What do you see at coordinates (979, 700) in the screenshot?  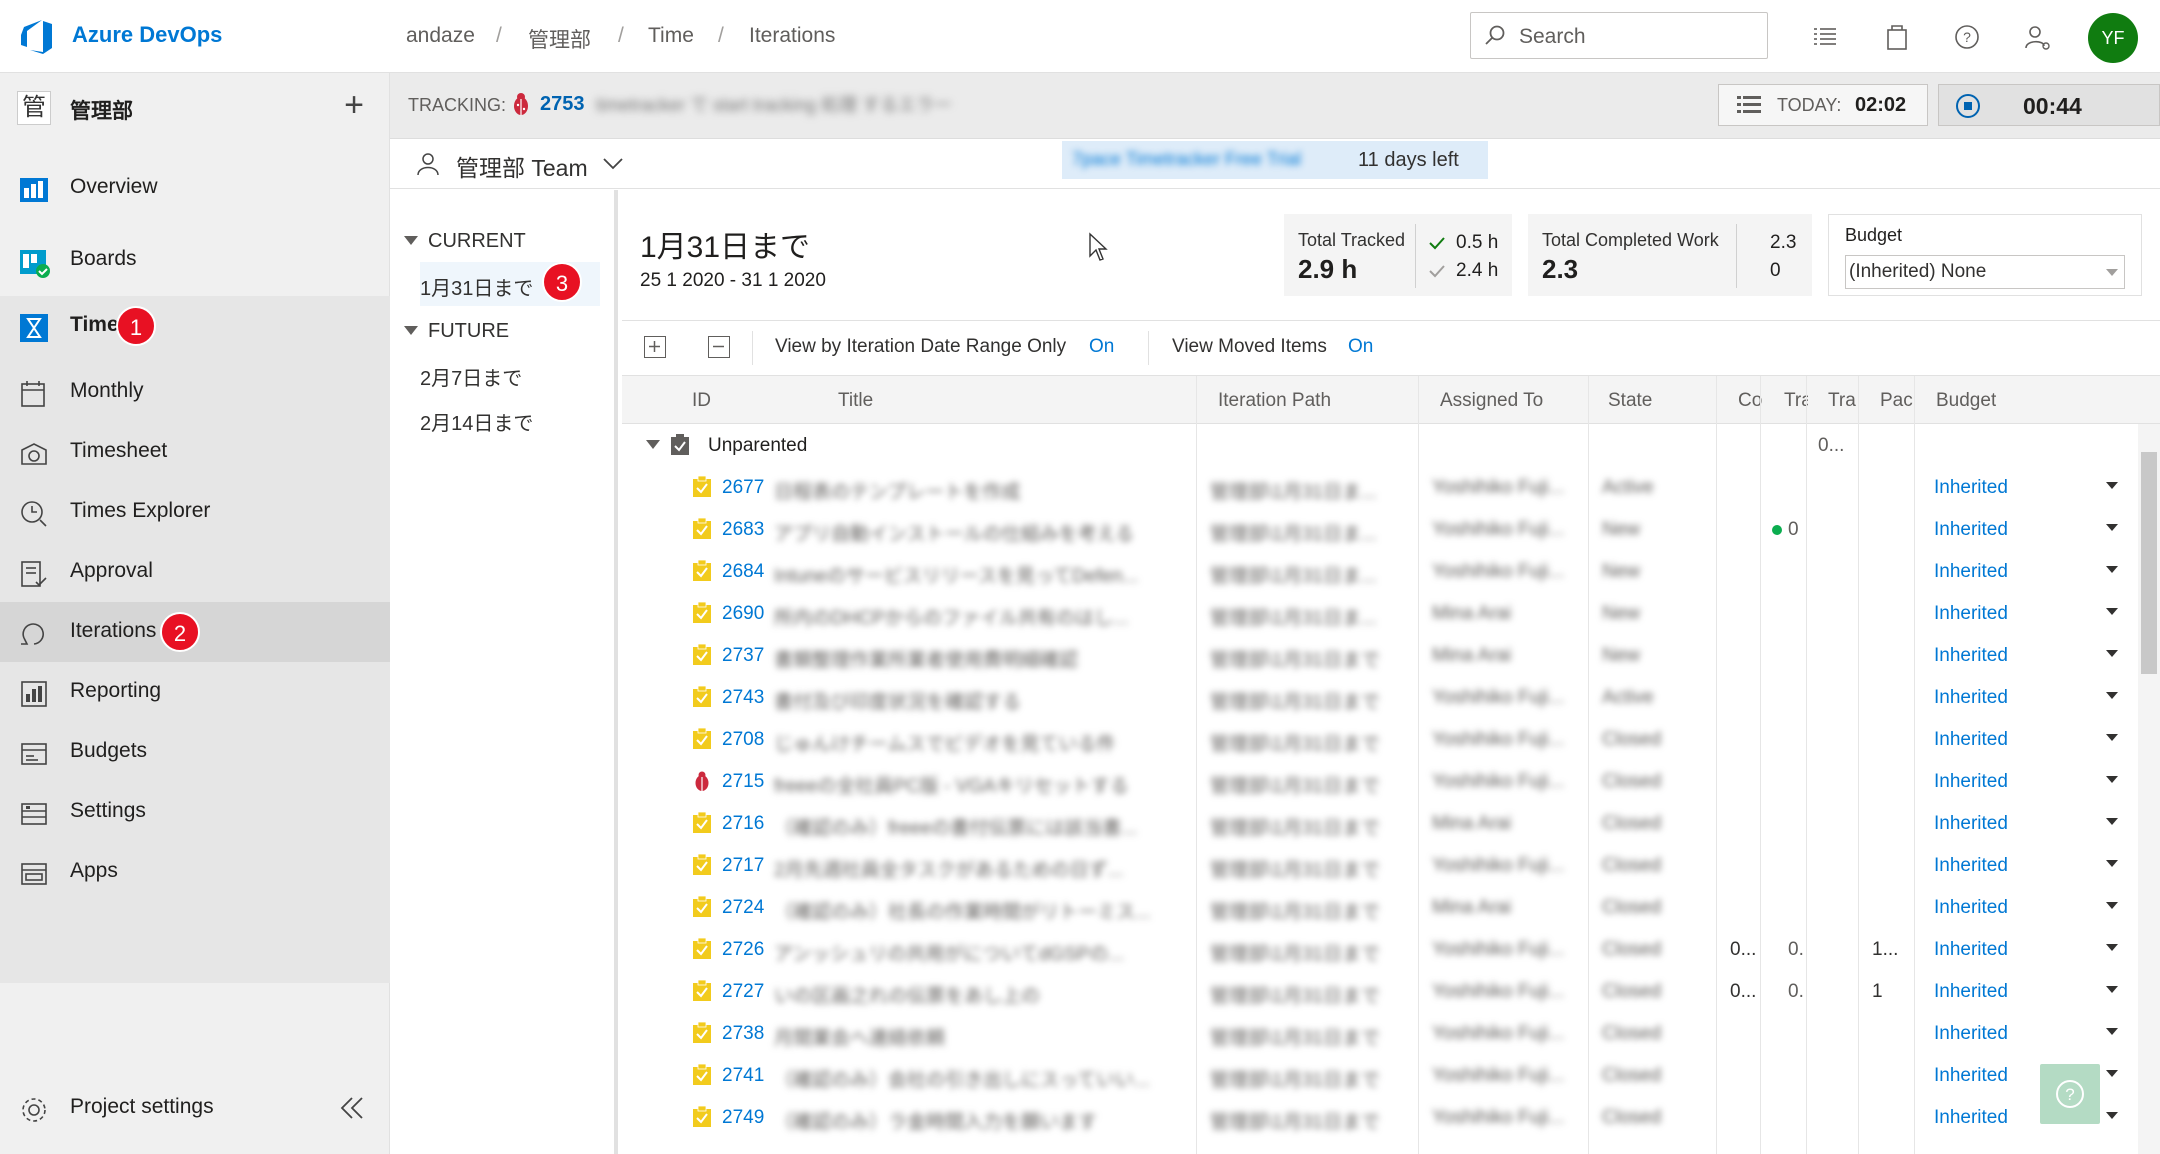 I see `work-item-title: 書付及び印度状況を確認する` at bounding box center [979, 700].